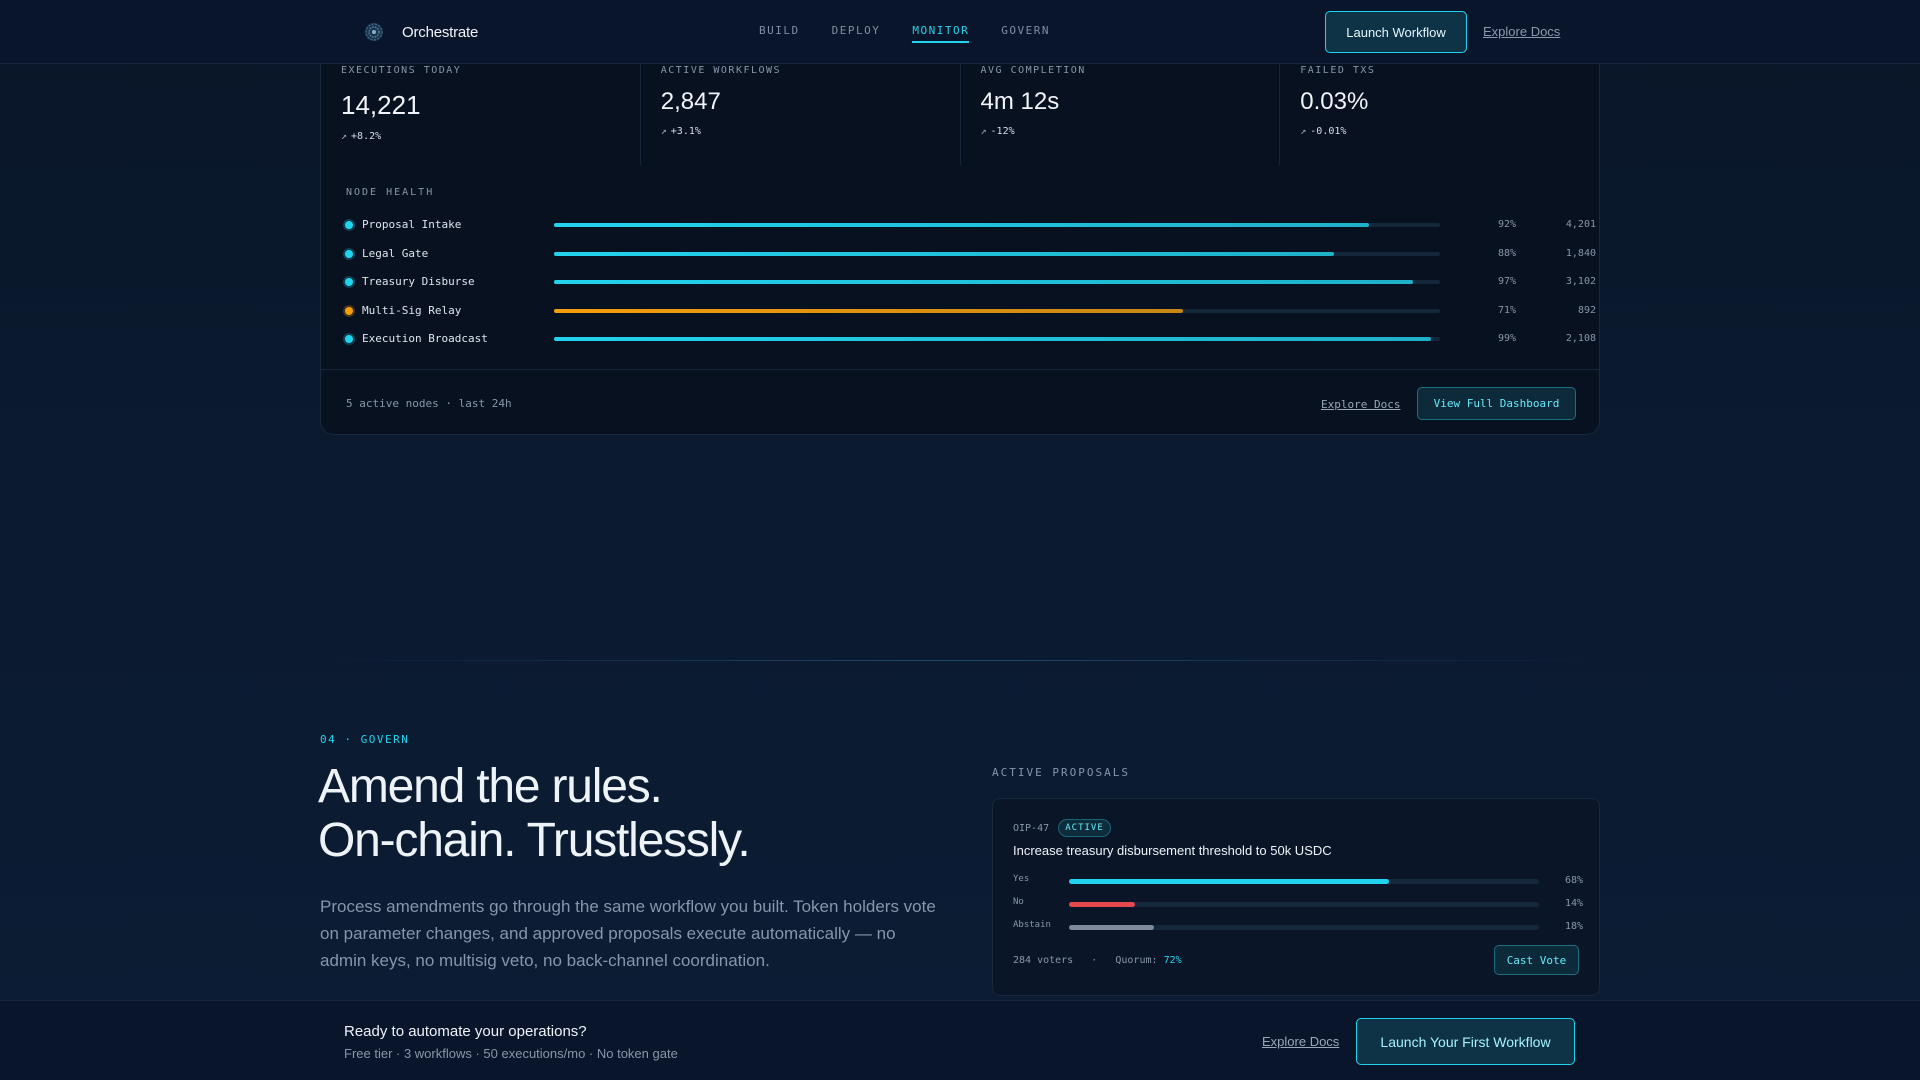  I want to click on section-eyebrow: 04 · GOVERN, so click(365, 739).